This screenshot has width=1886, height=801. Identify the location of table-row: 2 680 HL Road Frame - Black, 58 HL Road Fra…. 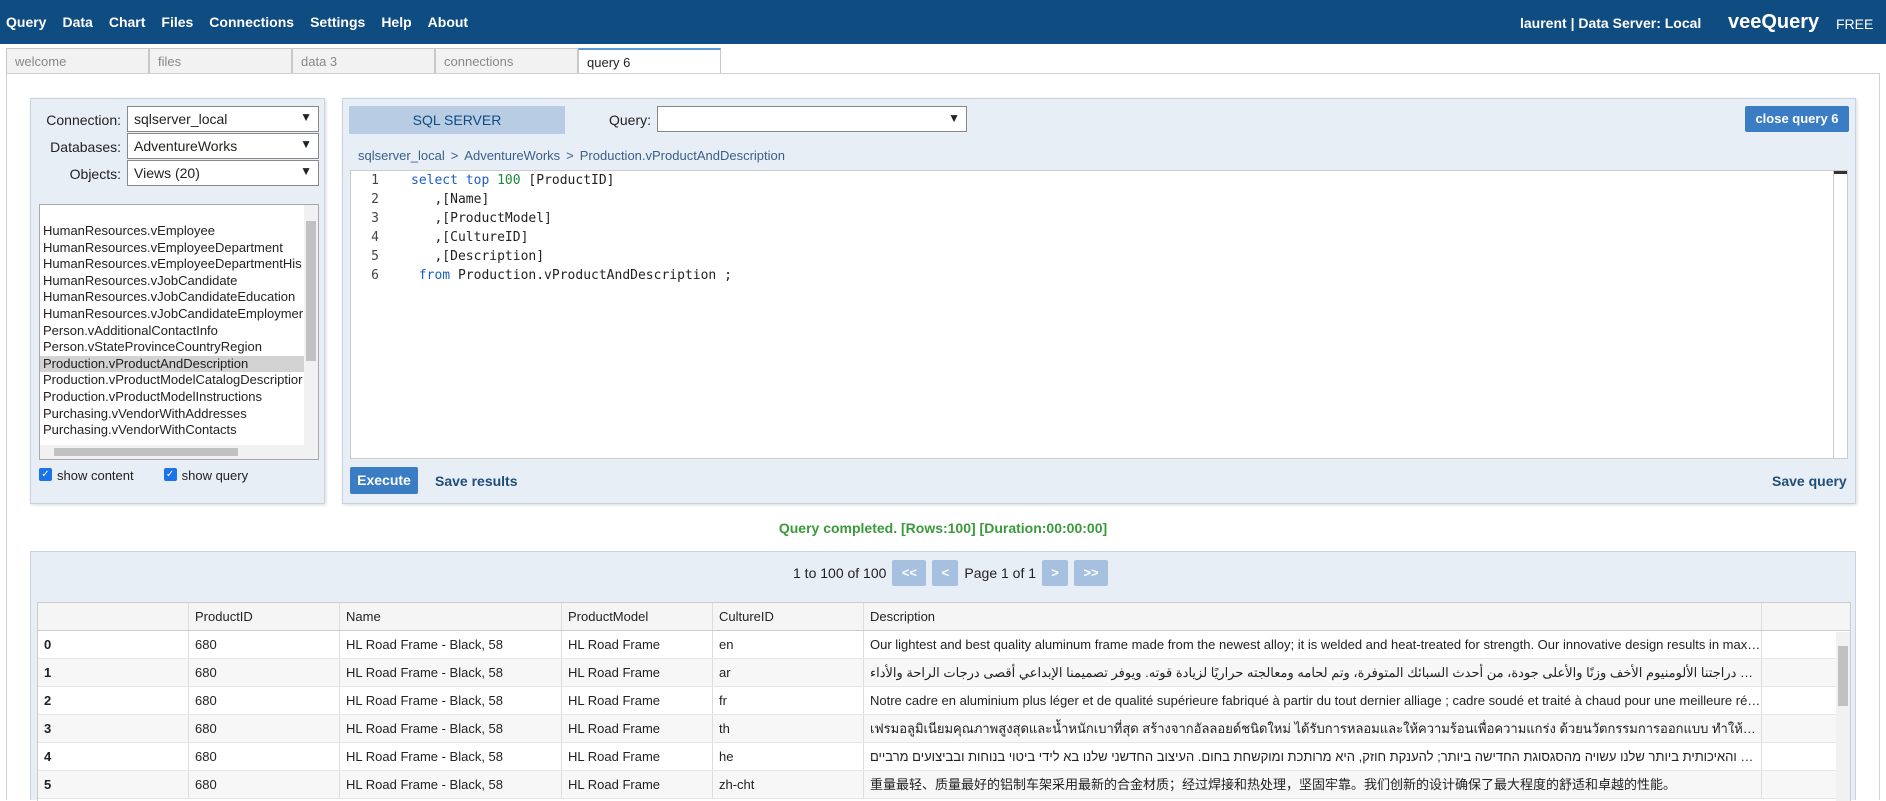
(944, 701).